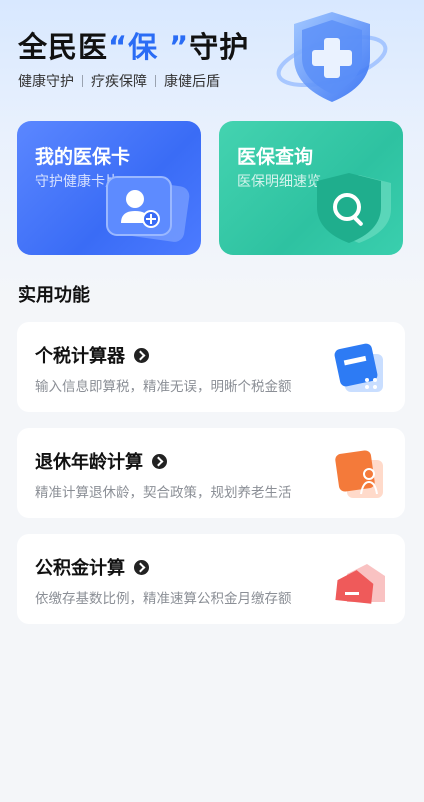 This screenshot has height=802, width=424. Describe the element at coordinates (354, 208) in the screenshot. I see `search-shield-icon` at that location.